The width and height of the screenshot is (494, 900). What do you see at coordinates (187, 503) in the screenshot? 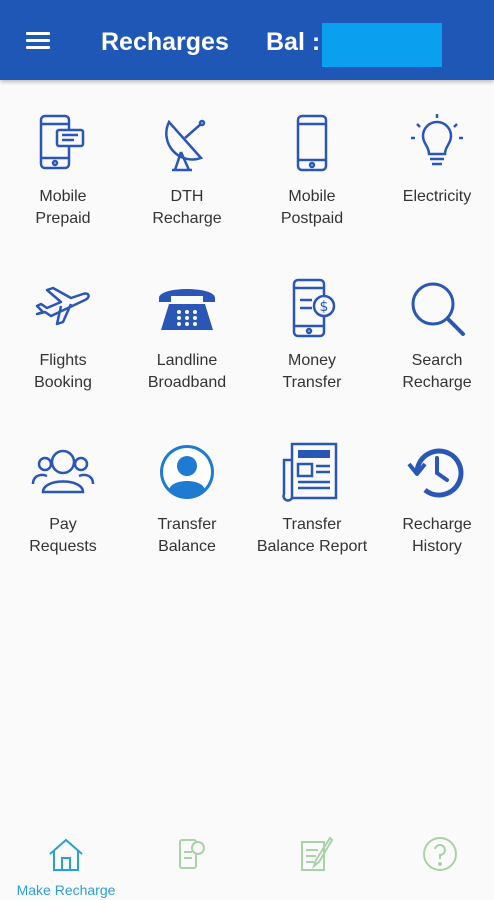
I see `service-transfer-balance: Transfer Balance` at bounding box center [187, 503].